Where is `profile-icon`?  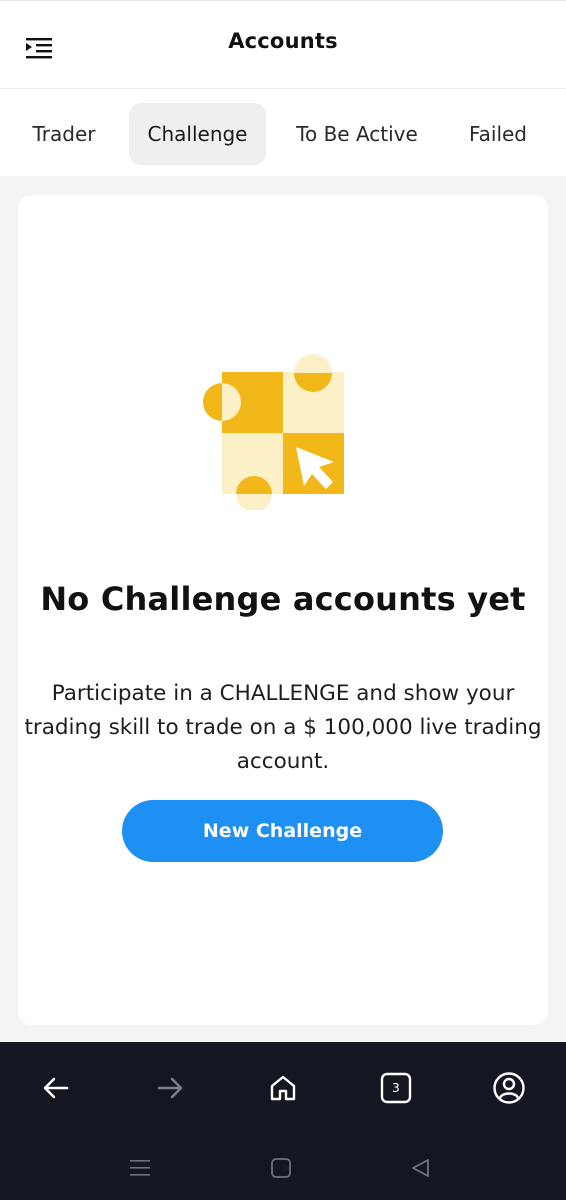
profile-icon is located at coordinates (509, 1088).